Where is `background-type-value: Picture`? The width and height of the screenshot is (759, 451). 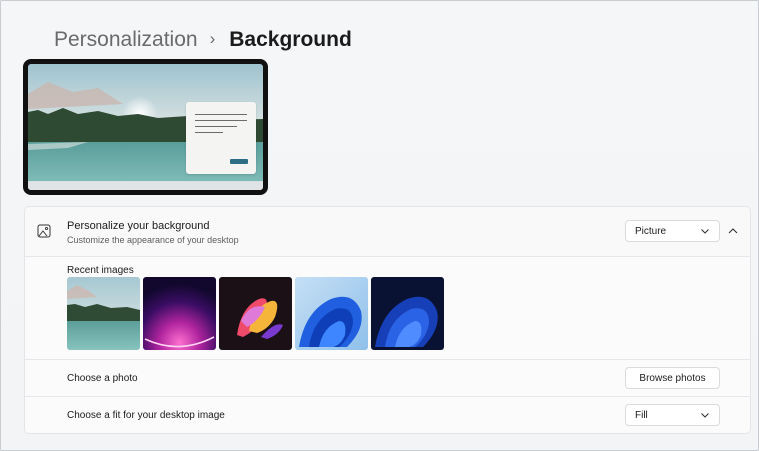
background-type-value: Picture is located at coordinates (651, 231).